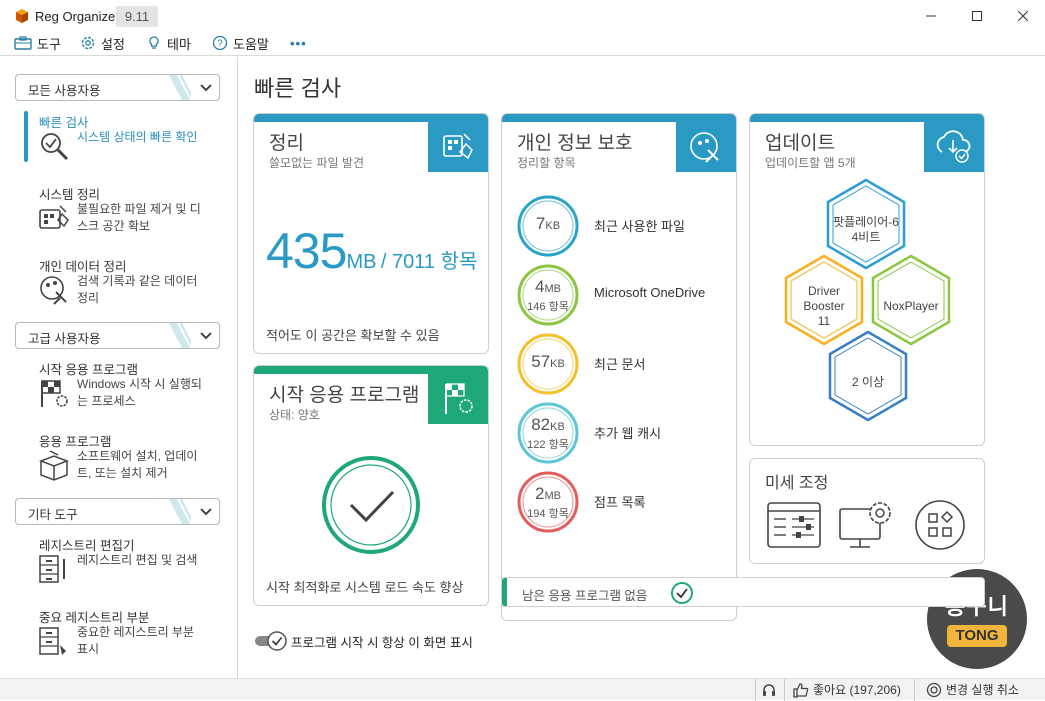 This screenshot has height=701, width=1045. I want to click on hex-app-line: 2 이상, so click(868, 382).